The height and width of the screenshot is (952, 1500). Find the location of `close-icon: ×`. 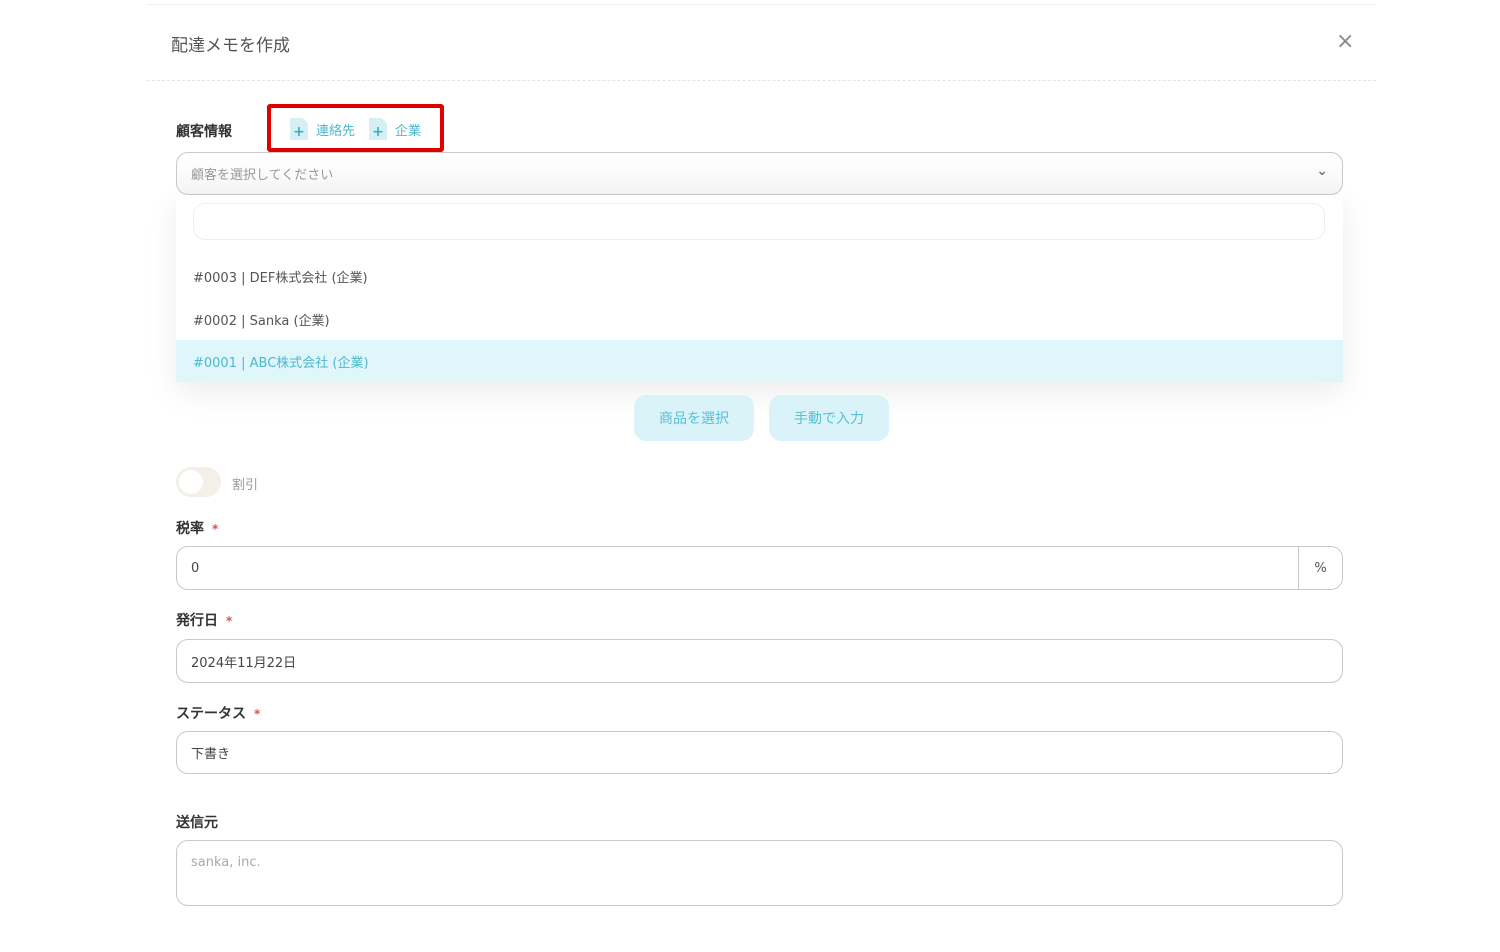

close-icon: × is located at coordinates (1345, 41).